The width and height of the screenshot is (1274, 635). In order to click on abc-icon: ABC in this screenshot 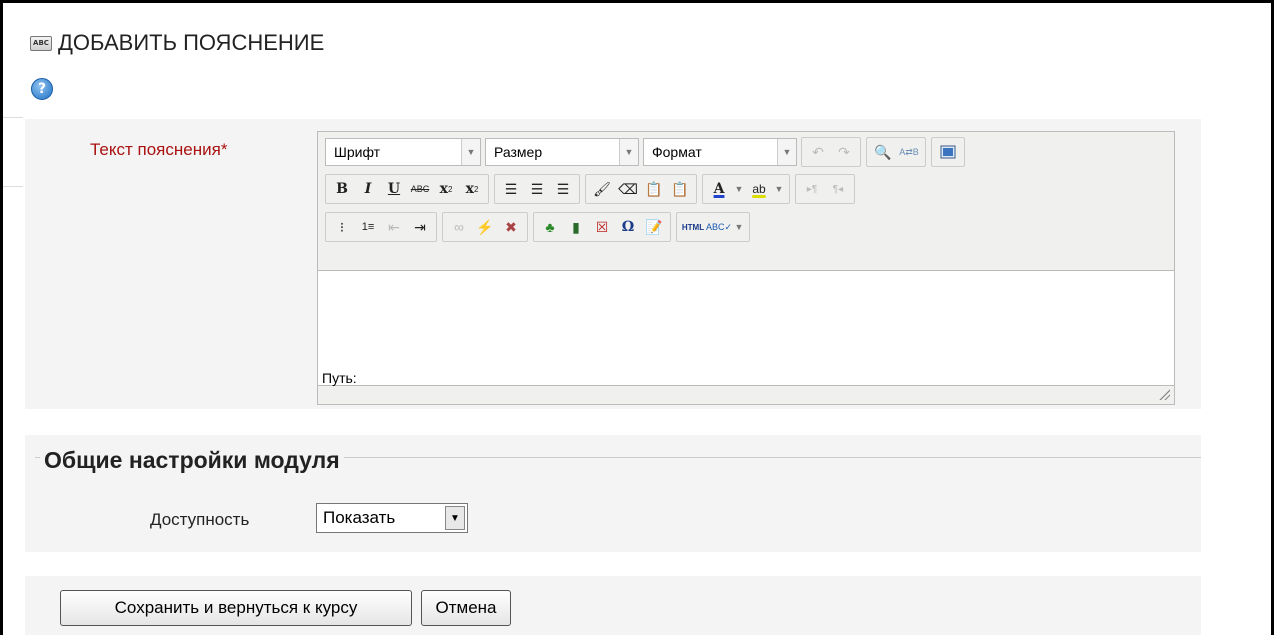, I will do `click(41, 43)`.